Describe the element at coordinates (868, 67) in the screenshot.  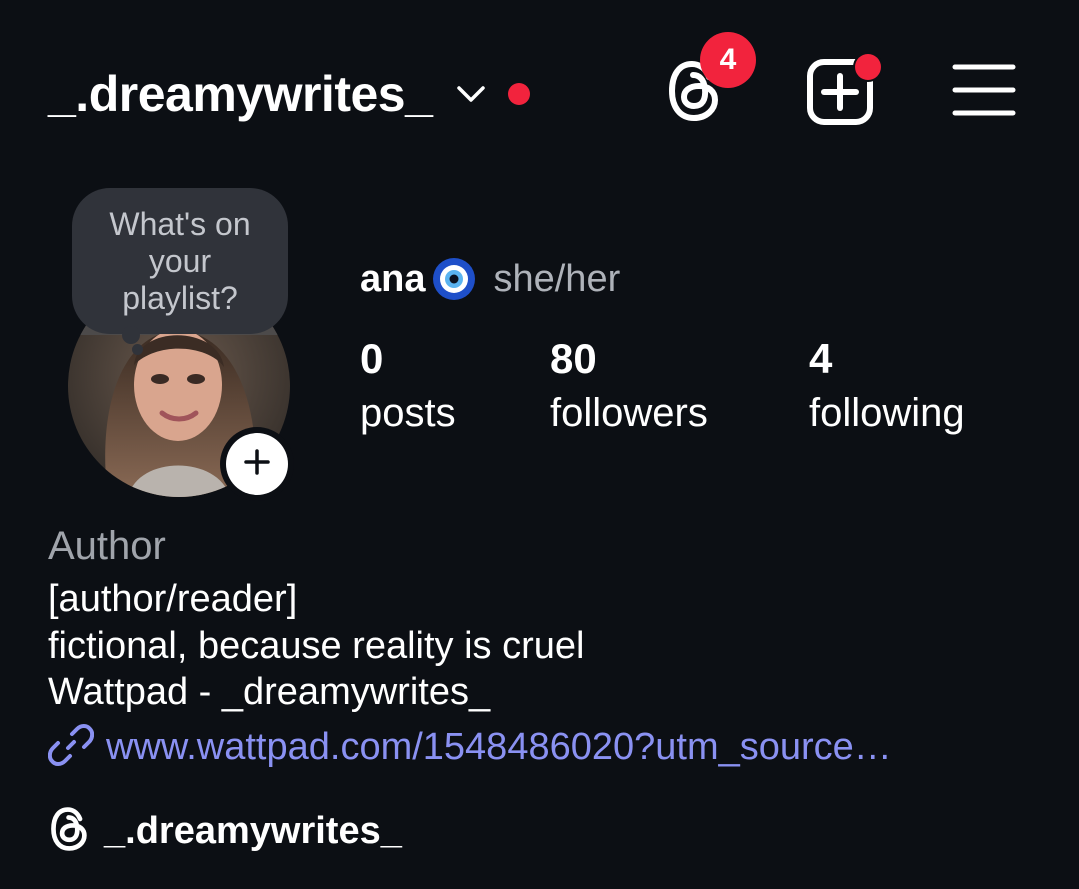
I see `create-notification-dot` at that location.